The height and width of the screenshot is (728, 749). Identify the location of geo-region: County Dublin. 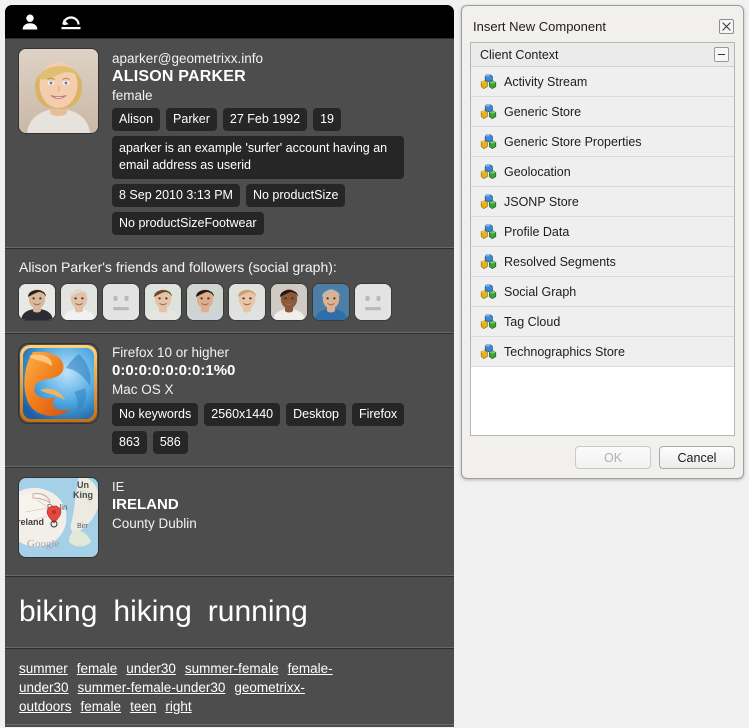
(154, 523).